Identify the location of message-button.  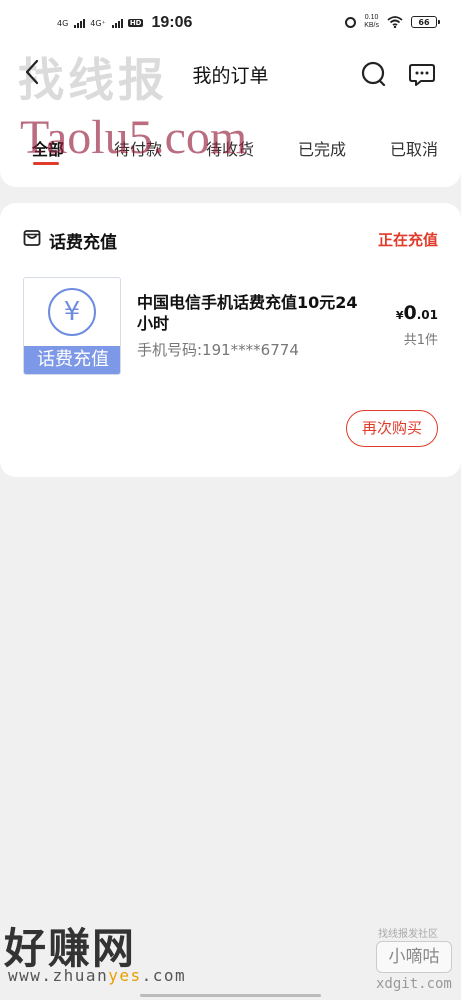
(422, 74).